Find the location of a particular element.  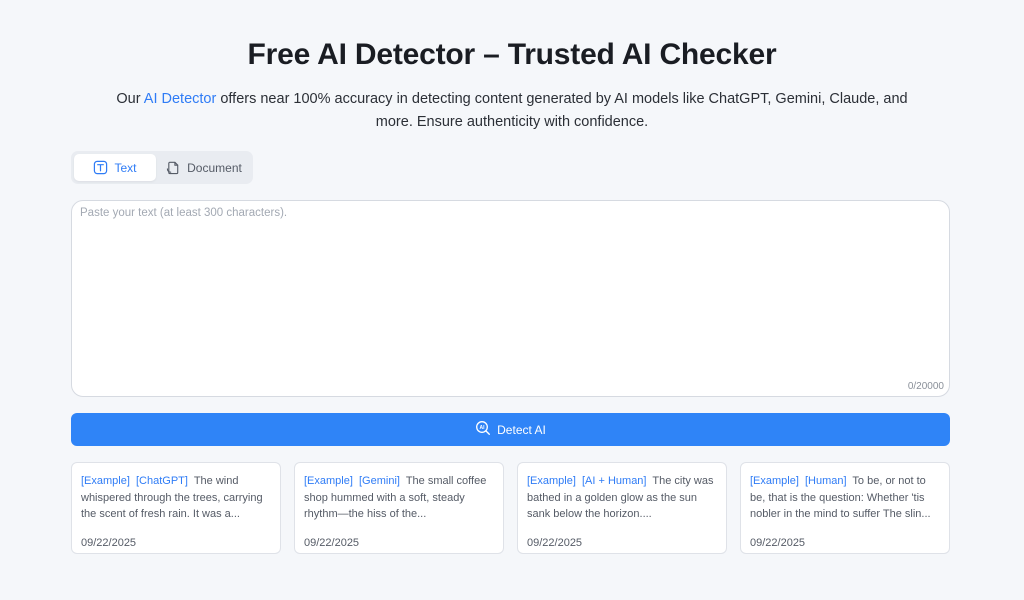

detect-ai-label: Detect AI is located at coordinates (521, 429).